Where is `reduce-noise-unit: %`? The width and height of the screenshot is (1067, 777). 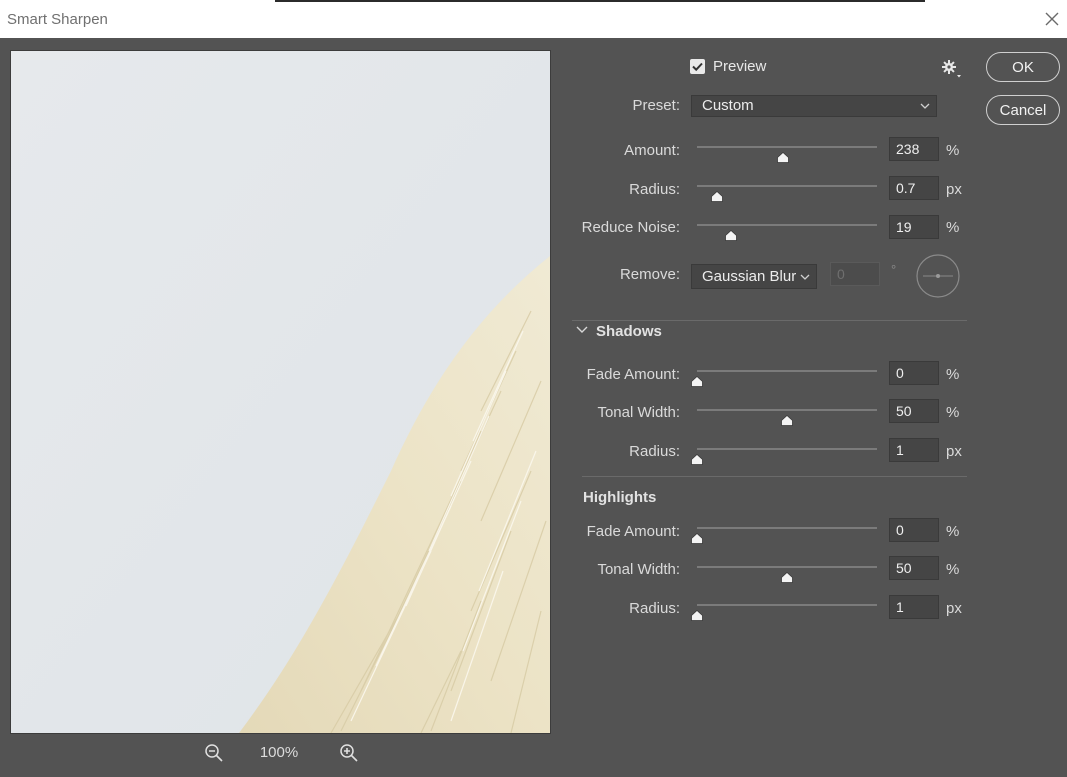 reduce-noise-unit: % is located at coordinates (953, 227).